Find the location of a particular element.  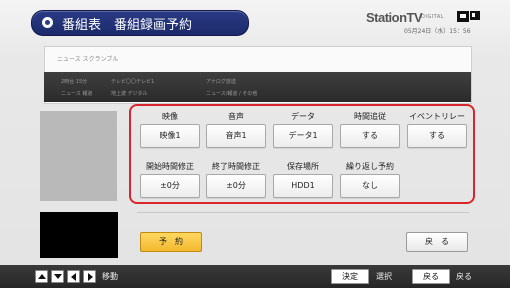

program-details-strip is located at coordinates (257, 87).